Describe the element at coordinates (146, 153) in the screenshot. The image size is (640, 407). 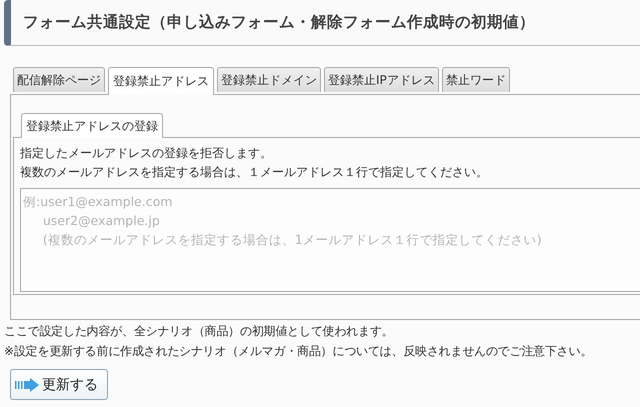
I see `description-text: 指定したメールアドレスの登録を拒否します。` at that location.